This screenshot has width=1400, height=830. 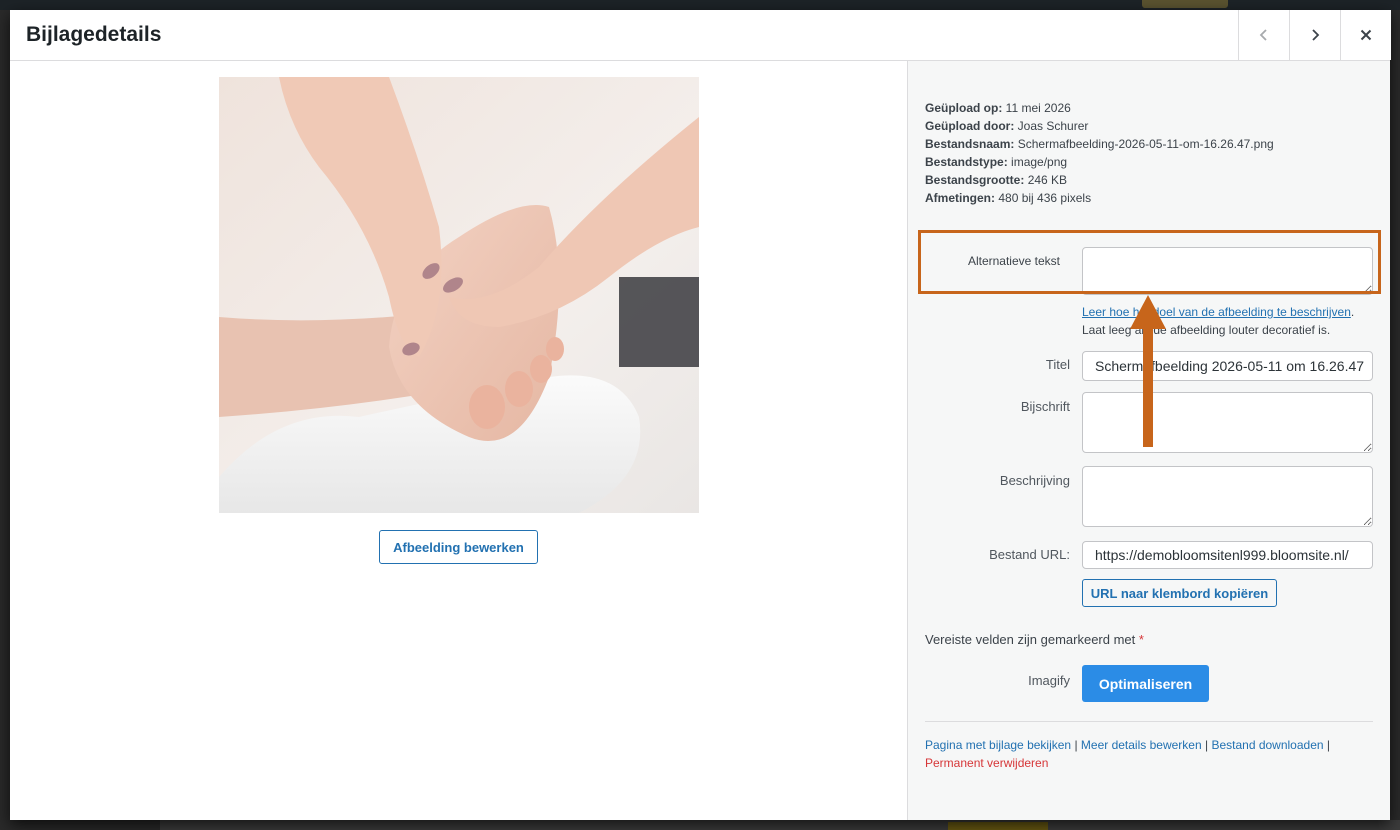 What do you see at coordinates (1049, 680) in the screenshot?
I see `imagify-label: Imagify` at bounding box center [1049, 680].